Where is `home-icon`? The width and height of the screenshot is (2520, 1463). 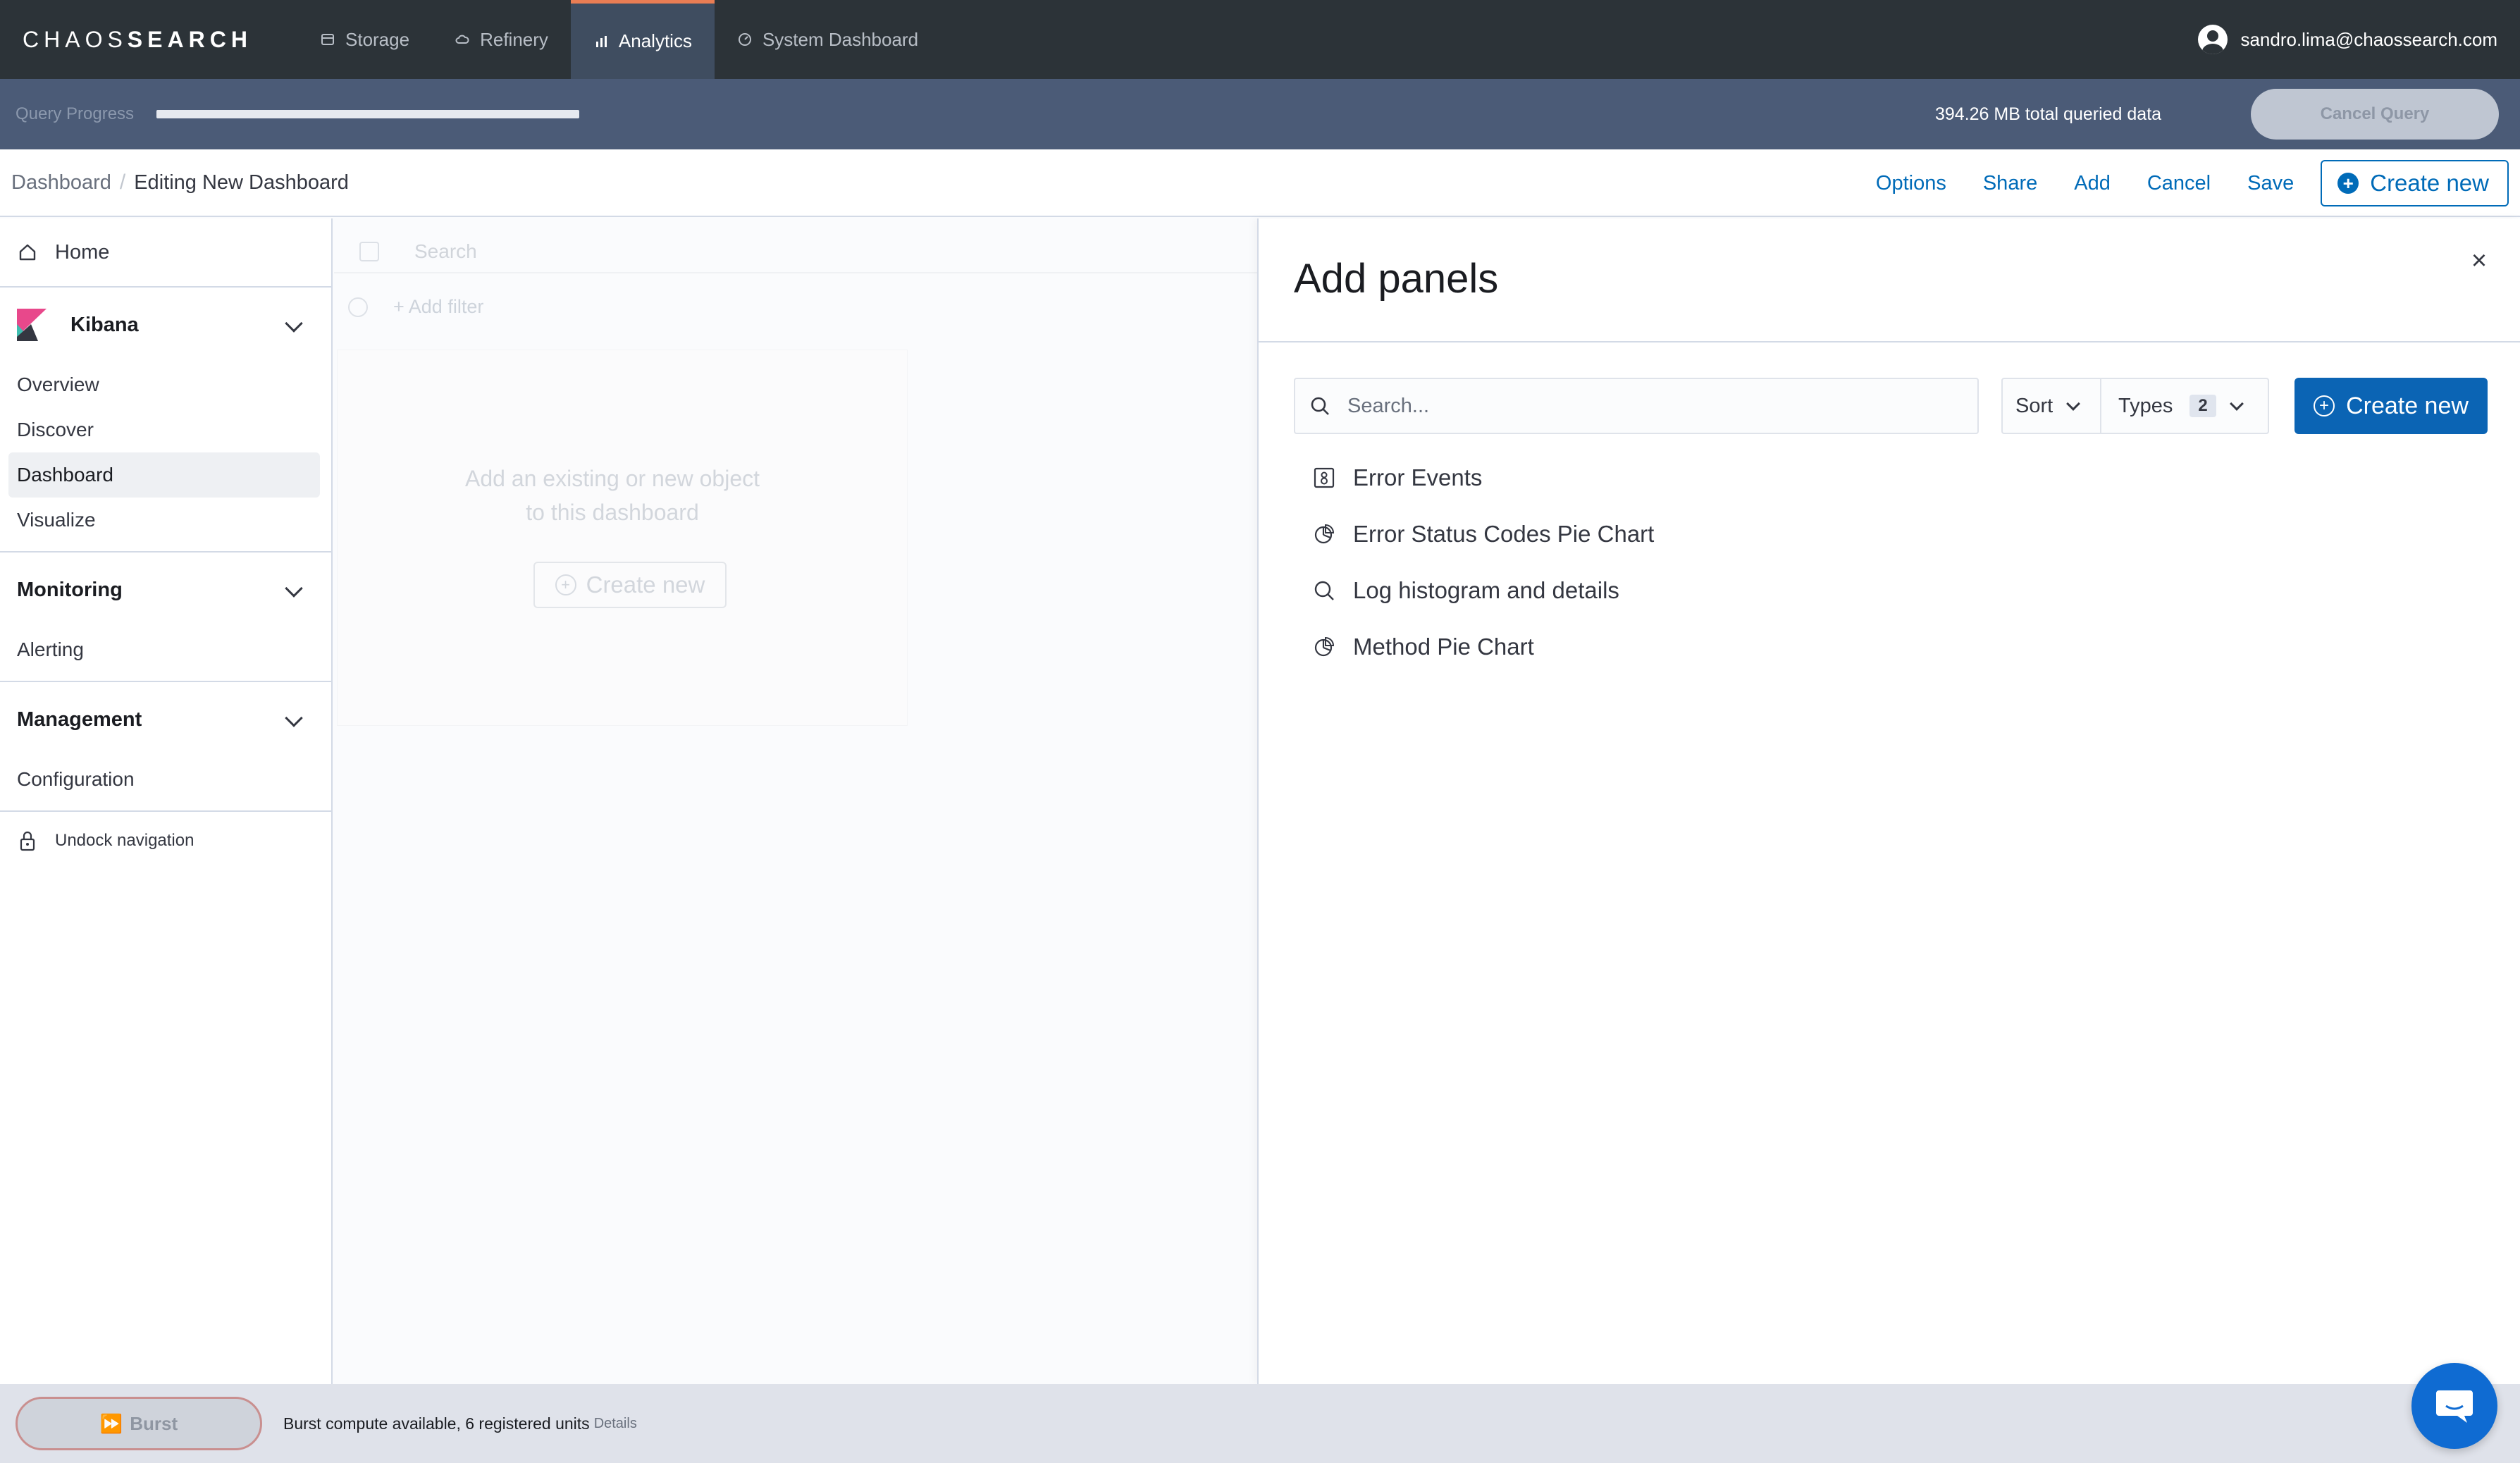 home-icon is located at coordinates (27, 252).